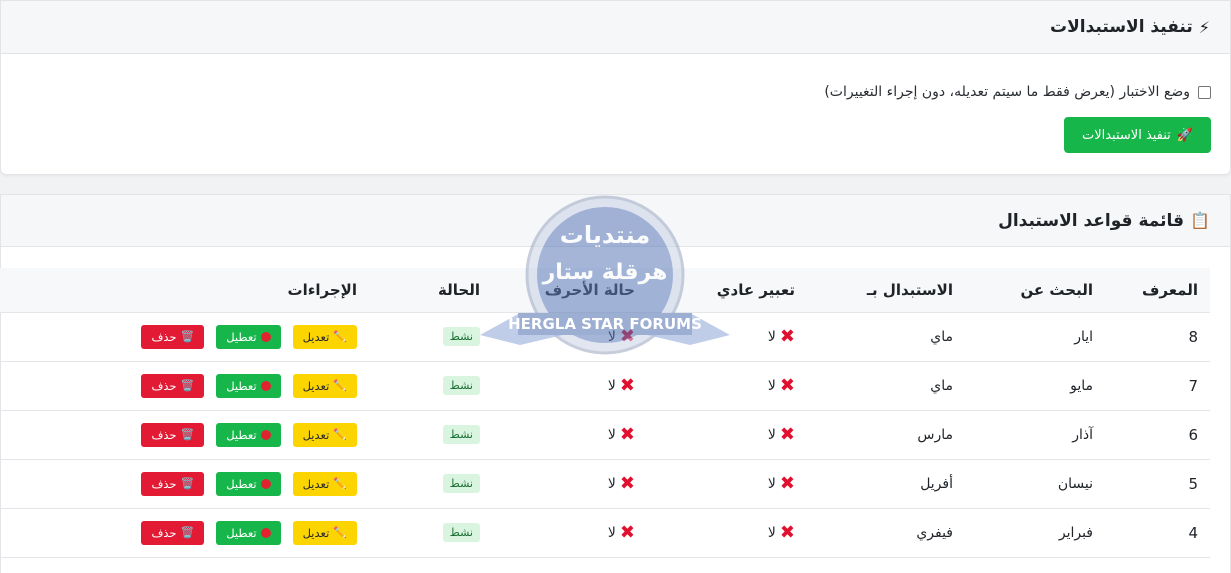  Describe the element at coordinates (885, 533) in the screenshot. I see `cell-replace: فيفري` at that location.